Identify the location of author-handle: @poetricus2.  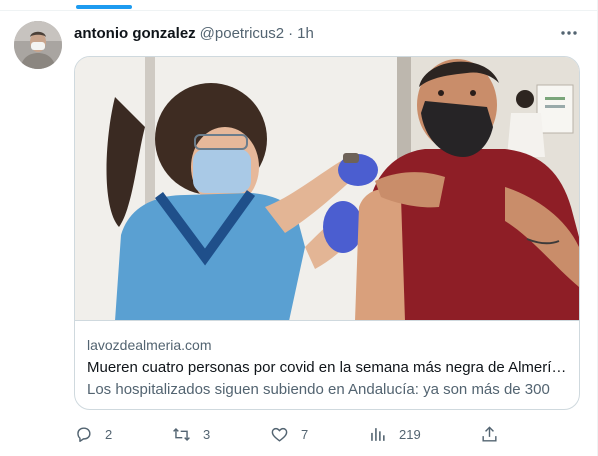
(242, 33).